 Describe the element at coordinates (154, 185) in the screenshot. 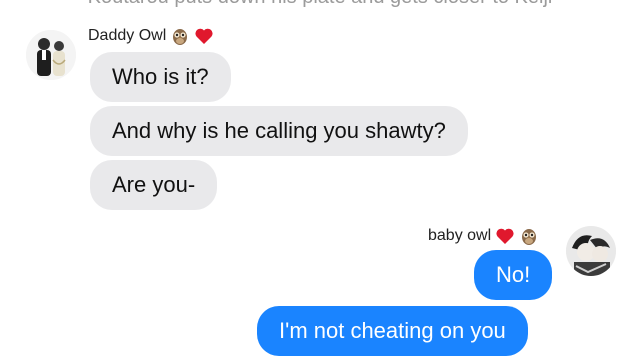

I see `incoming-message-bubble: Are you-` at that location.